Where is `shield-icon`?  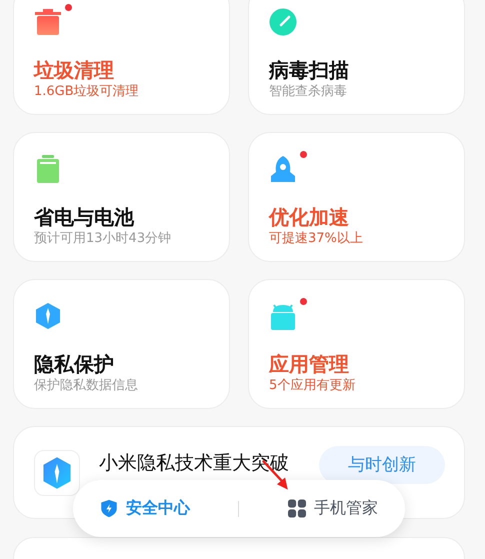 shield-icon is located at coordinates (109, 508).